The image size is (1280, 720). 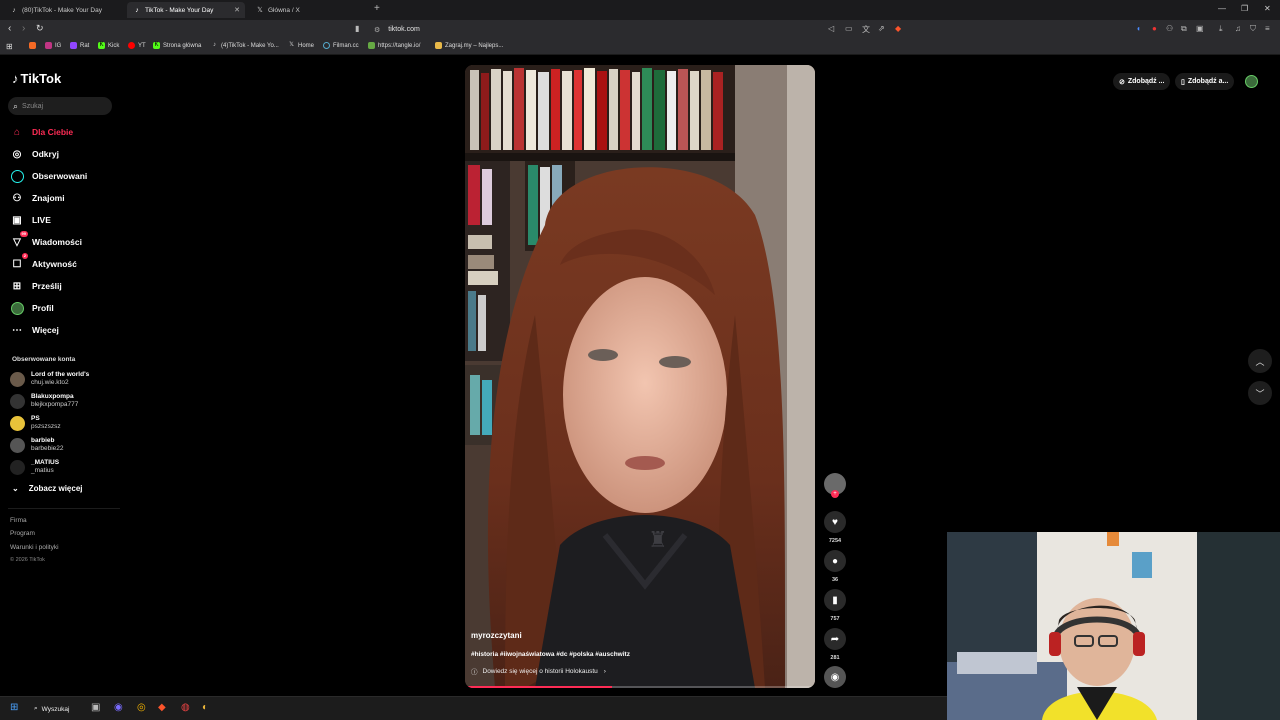 I want to click on notification-badge: 99, so click(x=23, y=234).